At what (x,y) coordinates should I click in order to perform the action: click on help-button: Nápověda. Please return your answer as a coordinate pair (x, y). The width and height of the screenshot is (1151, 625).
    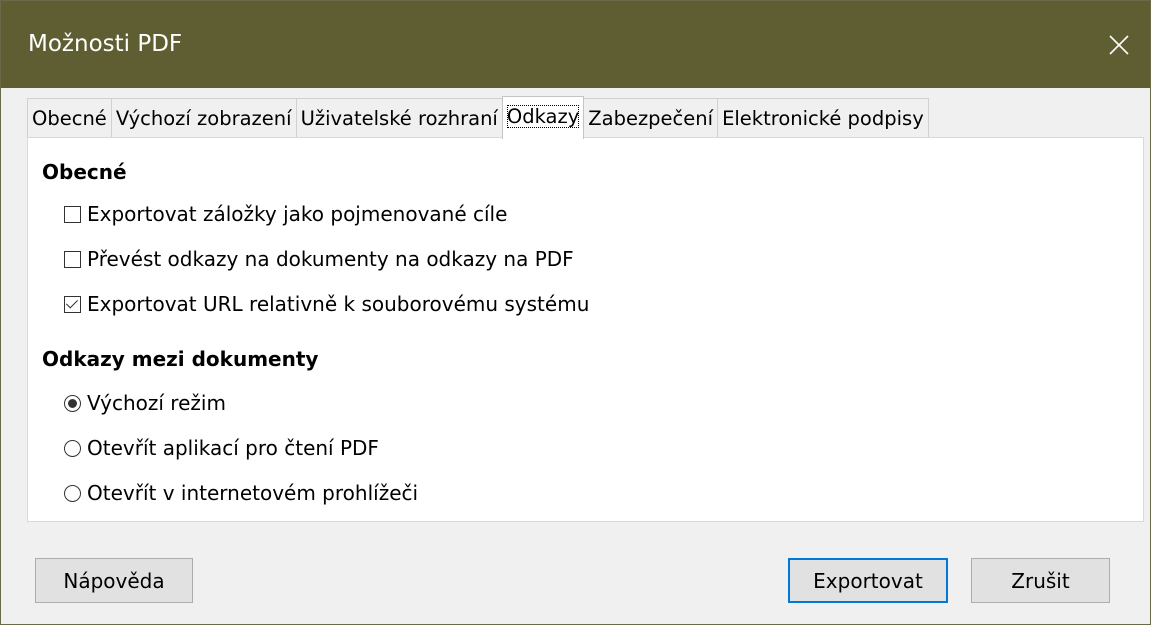
    Looking at the image, I should click on (114, 580).